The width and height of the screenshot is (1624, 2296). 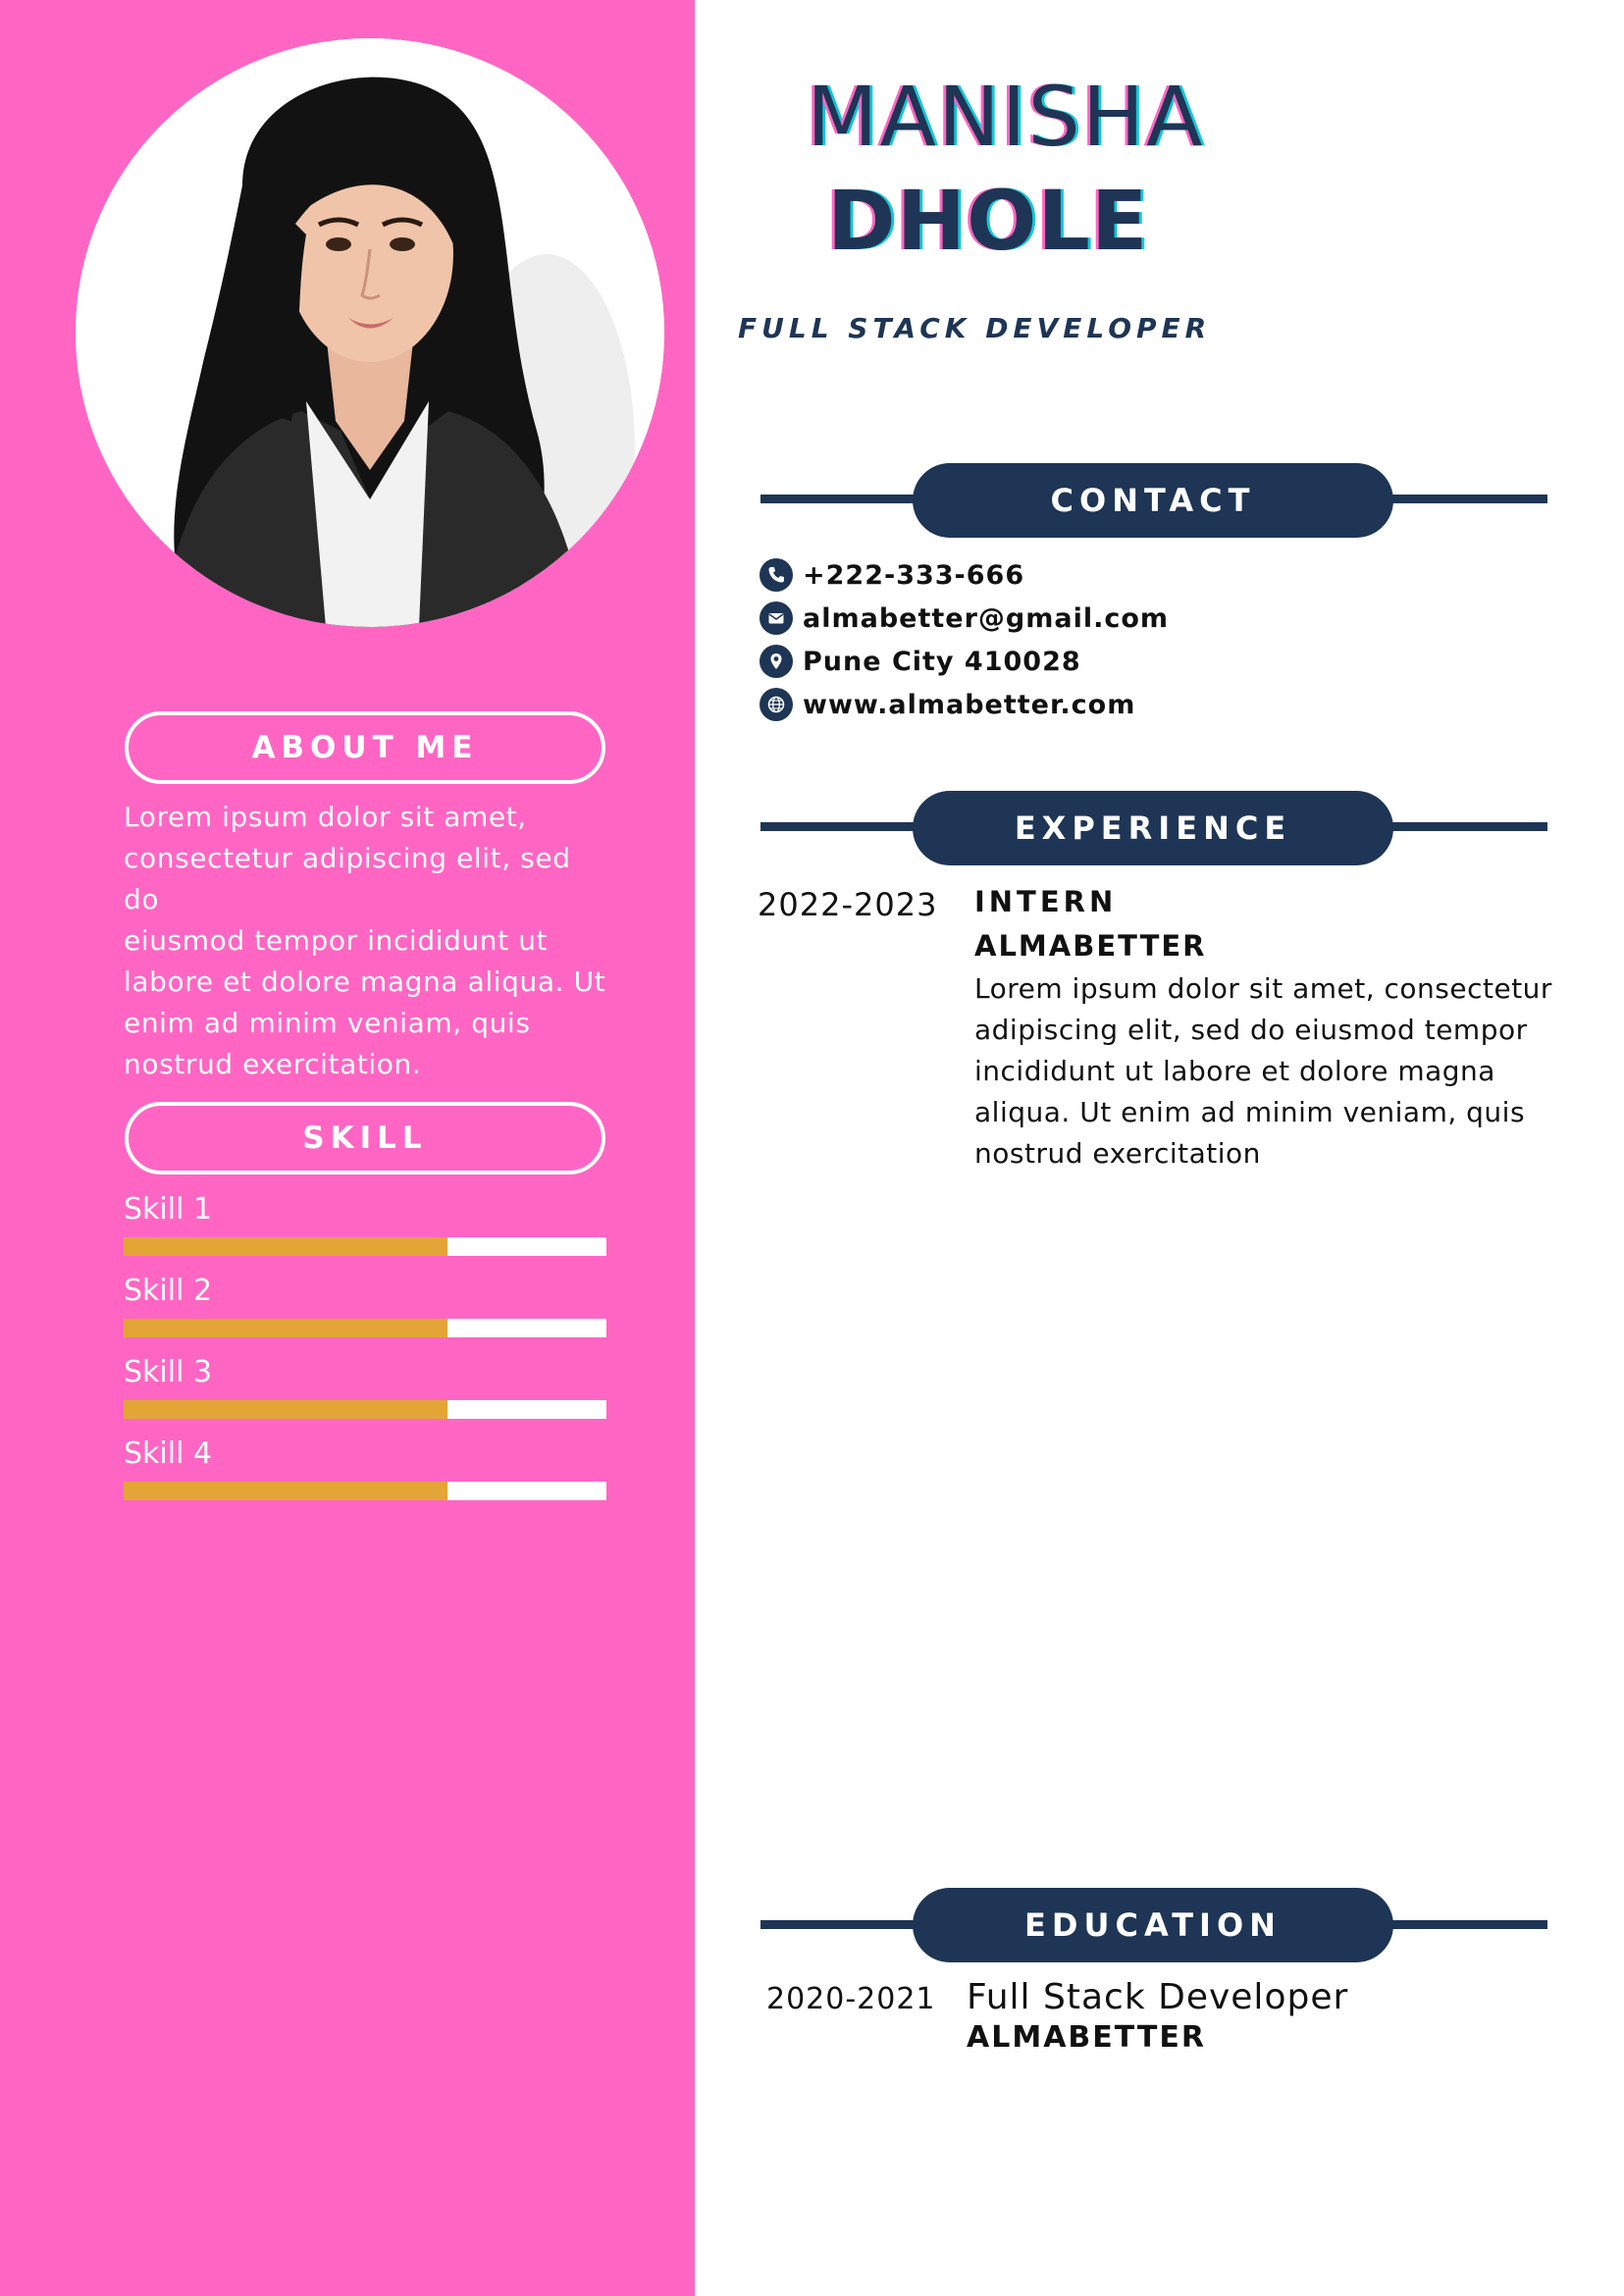 I want to click on about-line: enim ad minim veniam, quis, so click(x=327, y=1023).